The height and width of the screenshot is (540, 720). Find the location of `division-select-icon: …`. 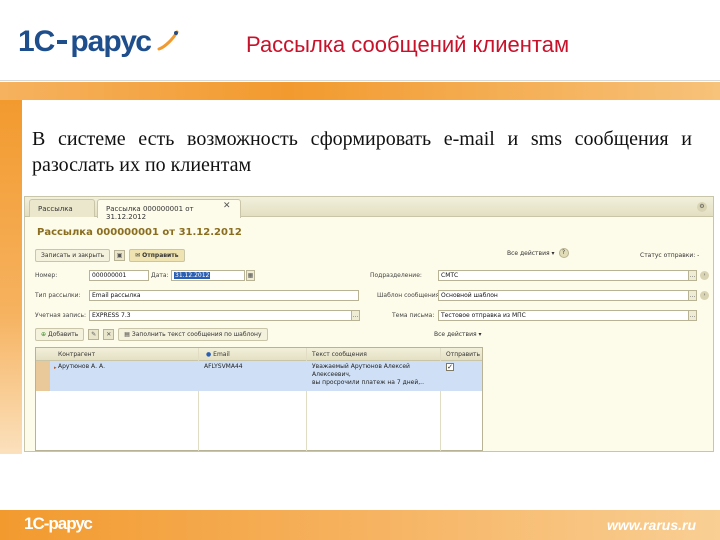

division-select-icon: … is located at coordinates (692, 275).